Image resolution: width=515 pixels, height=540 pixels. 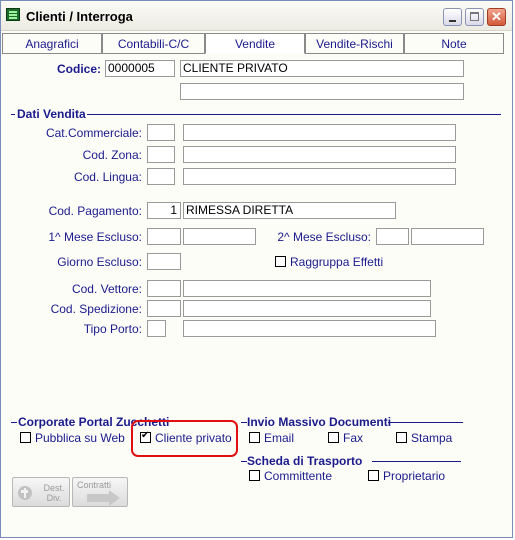 I want to click on mese-escluso-2-code-field, so click(x=392, y=236).